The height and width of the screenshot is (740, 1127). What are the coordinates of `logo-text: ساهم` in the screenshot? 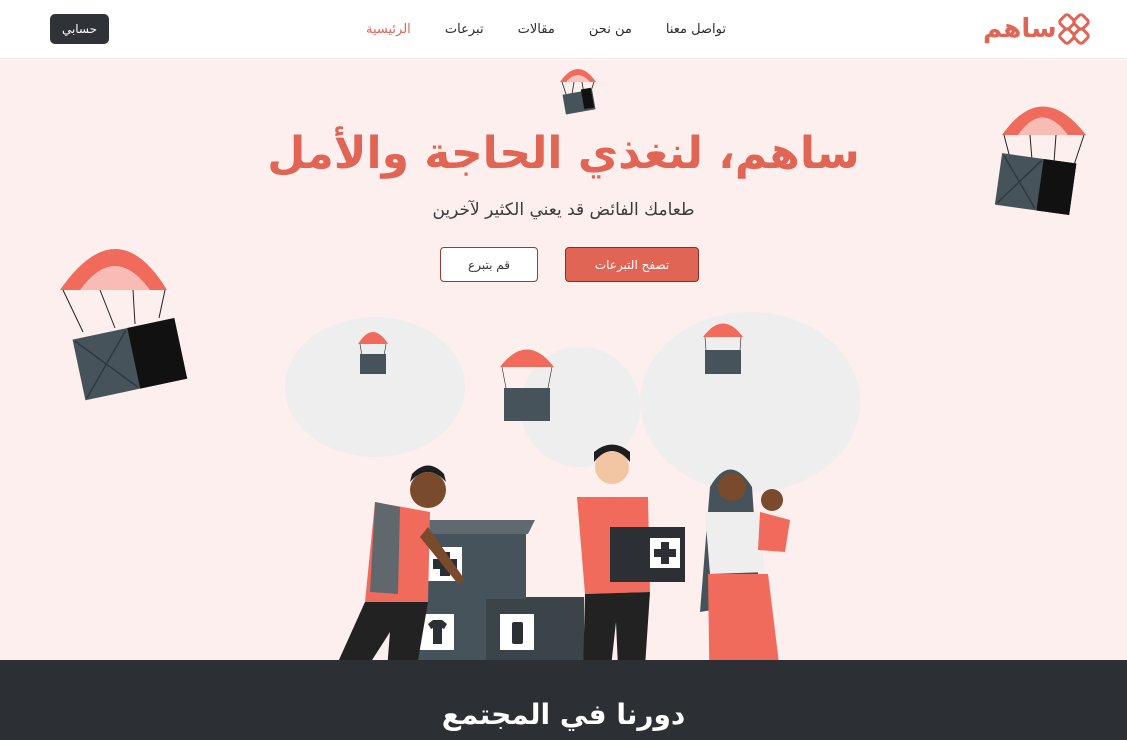 It's located at (1020, 29).